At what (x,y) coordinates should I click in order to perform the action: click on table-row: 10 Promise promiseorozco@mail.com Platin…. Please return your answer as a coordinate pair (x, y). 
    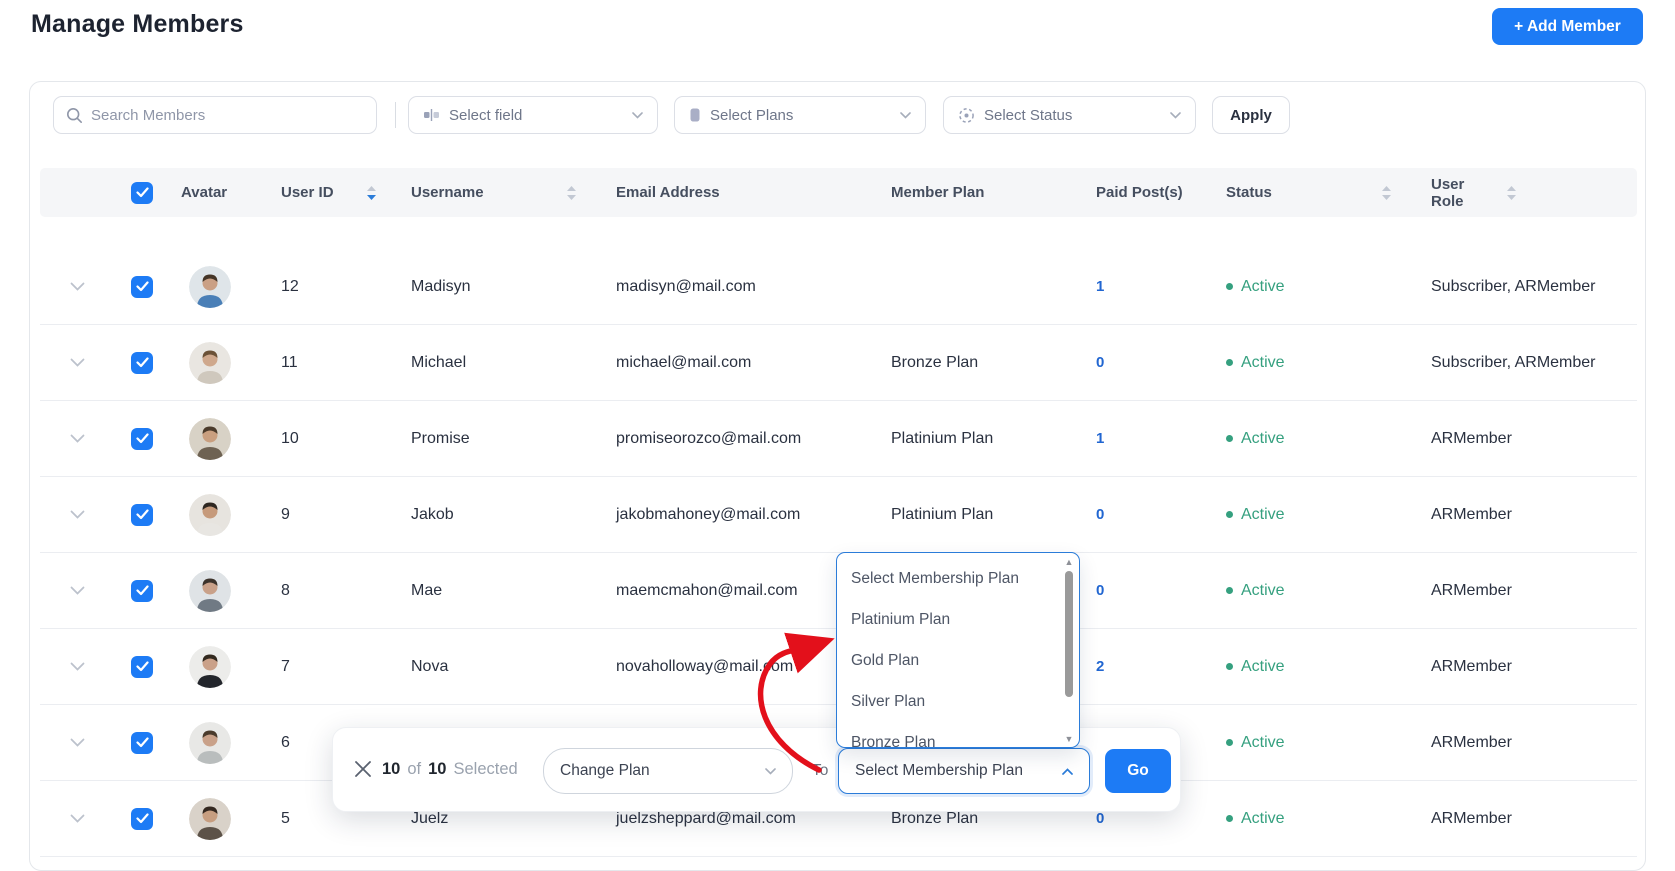
    Looking at the image, I should click on (838, 439).